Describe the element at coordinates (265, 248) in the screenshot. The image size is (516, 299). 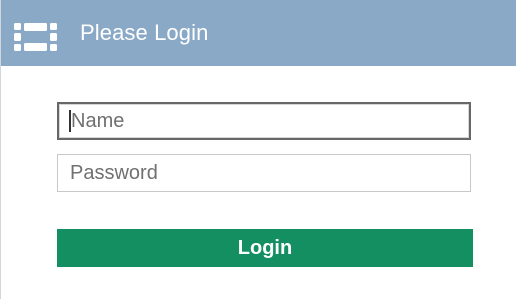
I see `login-button: Login` at that location.